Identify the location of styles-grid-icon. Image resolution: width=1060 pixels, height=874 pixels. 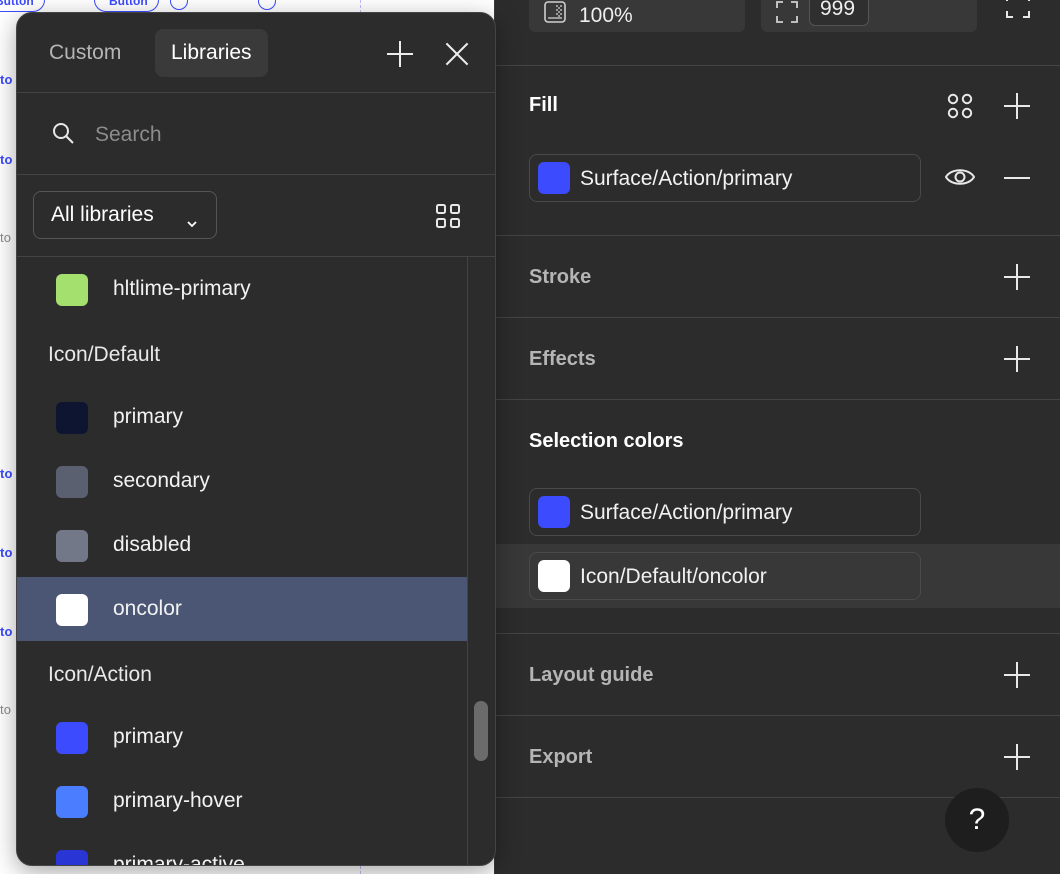
(960, 108).